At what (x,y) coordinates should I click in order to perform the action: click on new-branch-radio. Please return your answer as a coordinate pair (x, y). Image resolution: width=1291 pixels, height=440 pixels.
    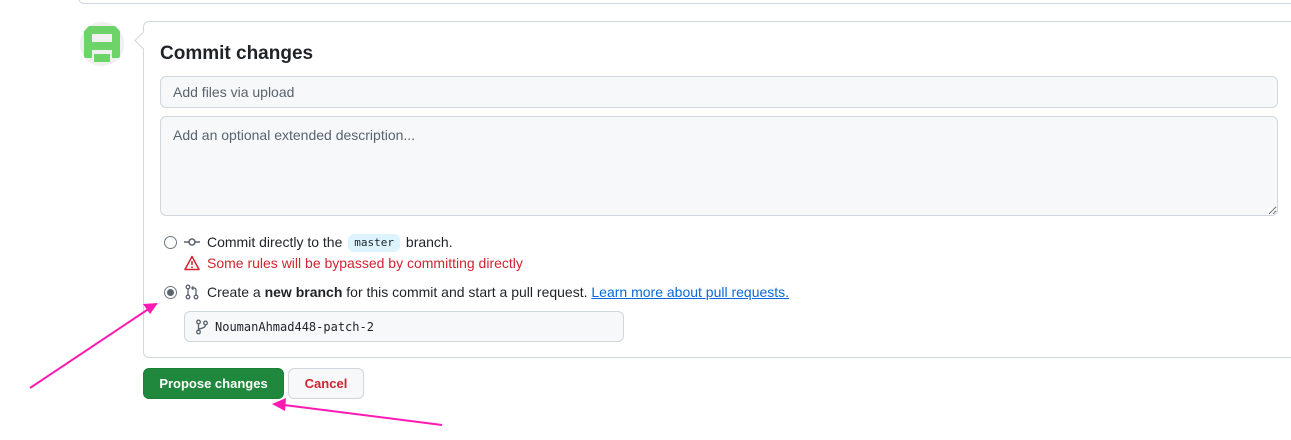
    Looking at the image, I should click on (170, 292).